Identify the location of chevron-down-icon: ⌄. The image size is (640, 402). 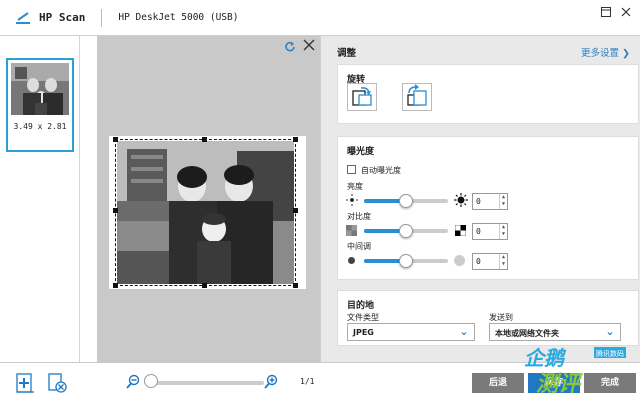
(464, 331).